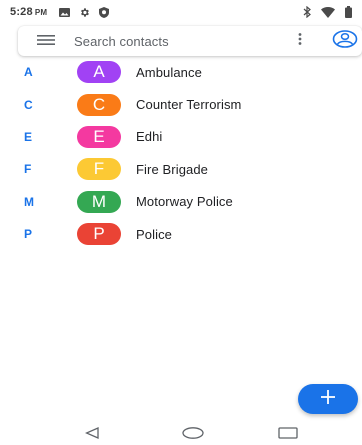 This screenshot has width=362, height=445. I want to click on contact-avatar: E, so click(99, 136).